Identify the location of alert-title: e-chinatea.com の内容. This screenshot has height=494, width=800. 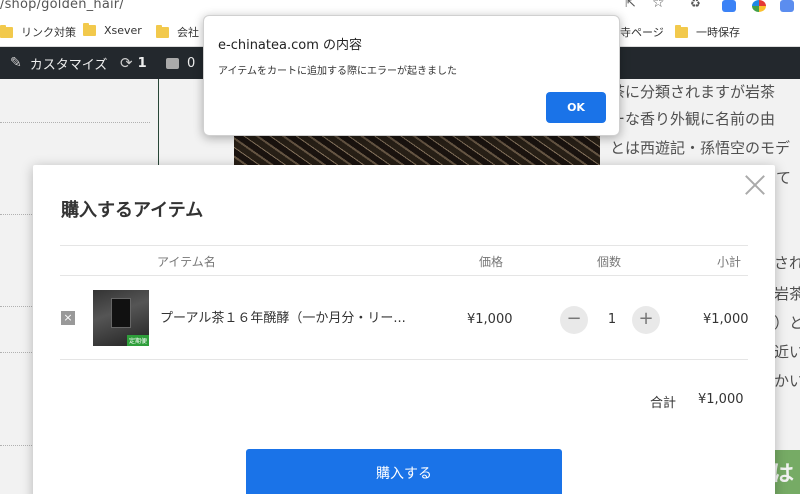
(290, 45).